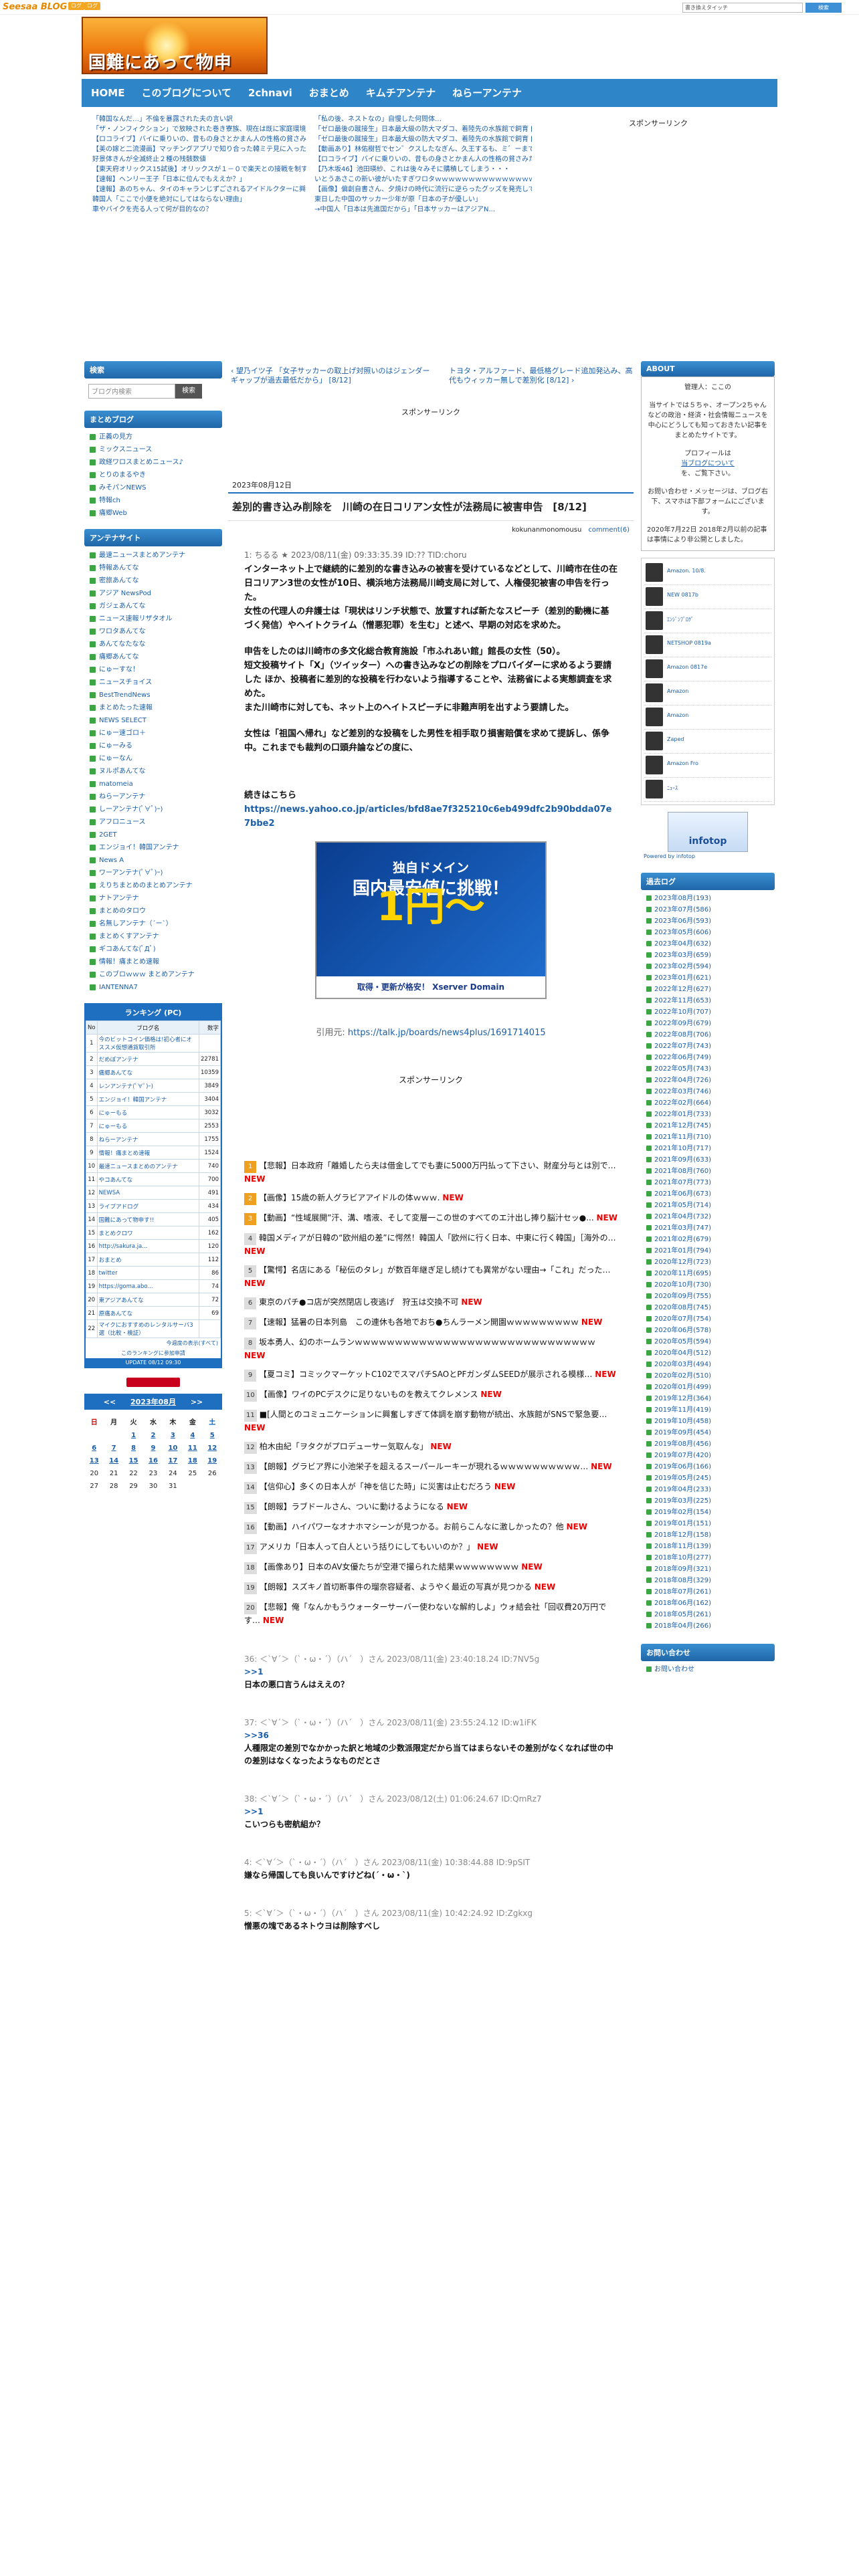 The image size is (859, 2576). What do you see at coordinates (153, 1461) in the screenshot?
I see `calendar-day: 16` at bounding box center [153, 1461].